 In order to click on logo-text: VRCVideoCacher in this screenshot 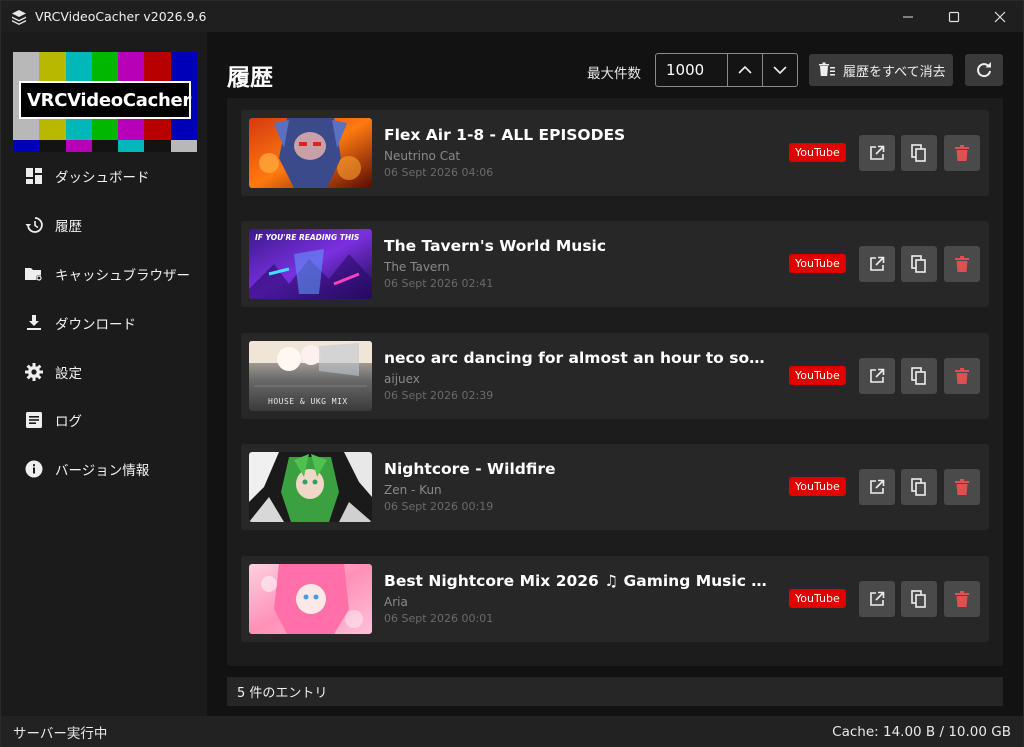, I will do `click(109, 100)`.